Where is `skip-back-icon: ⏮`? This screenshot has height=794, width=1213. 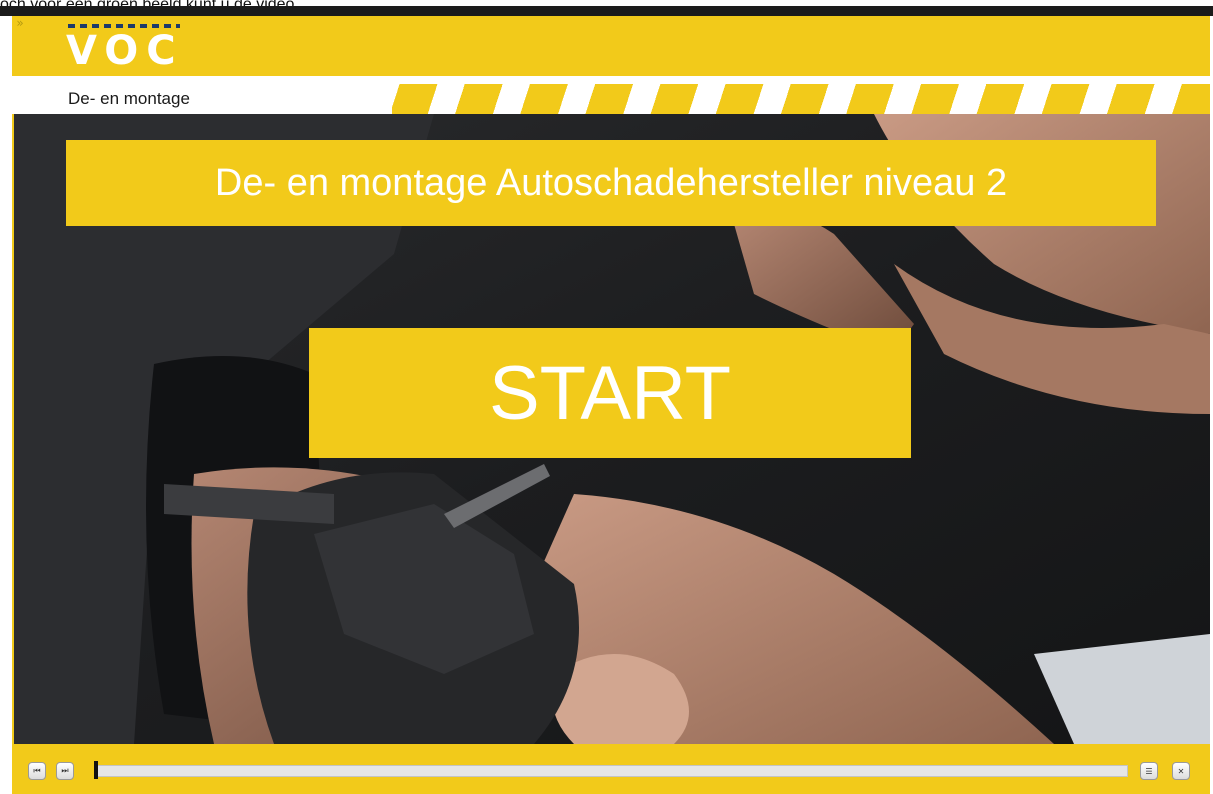 skip-back-icon: ⏮ is located at coordinates (37, 771).